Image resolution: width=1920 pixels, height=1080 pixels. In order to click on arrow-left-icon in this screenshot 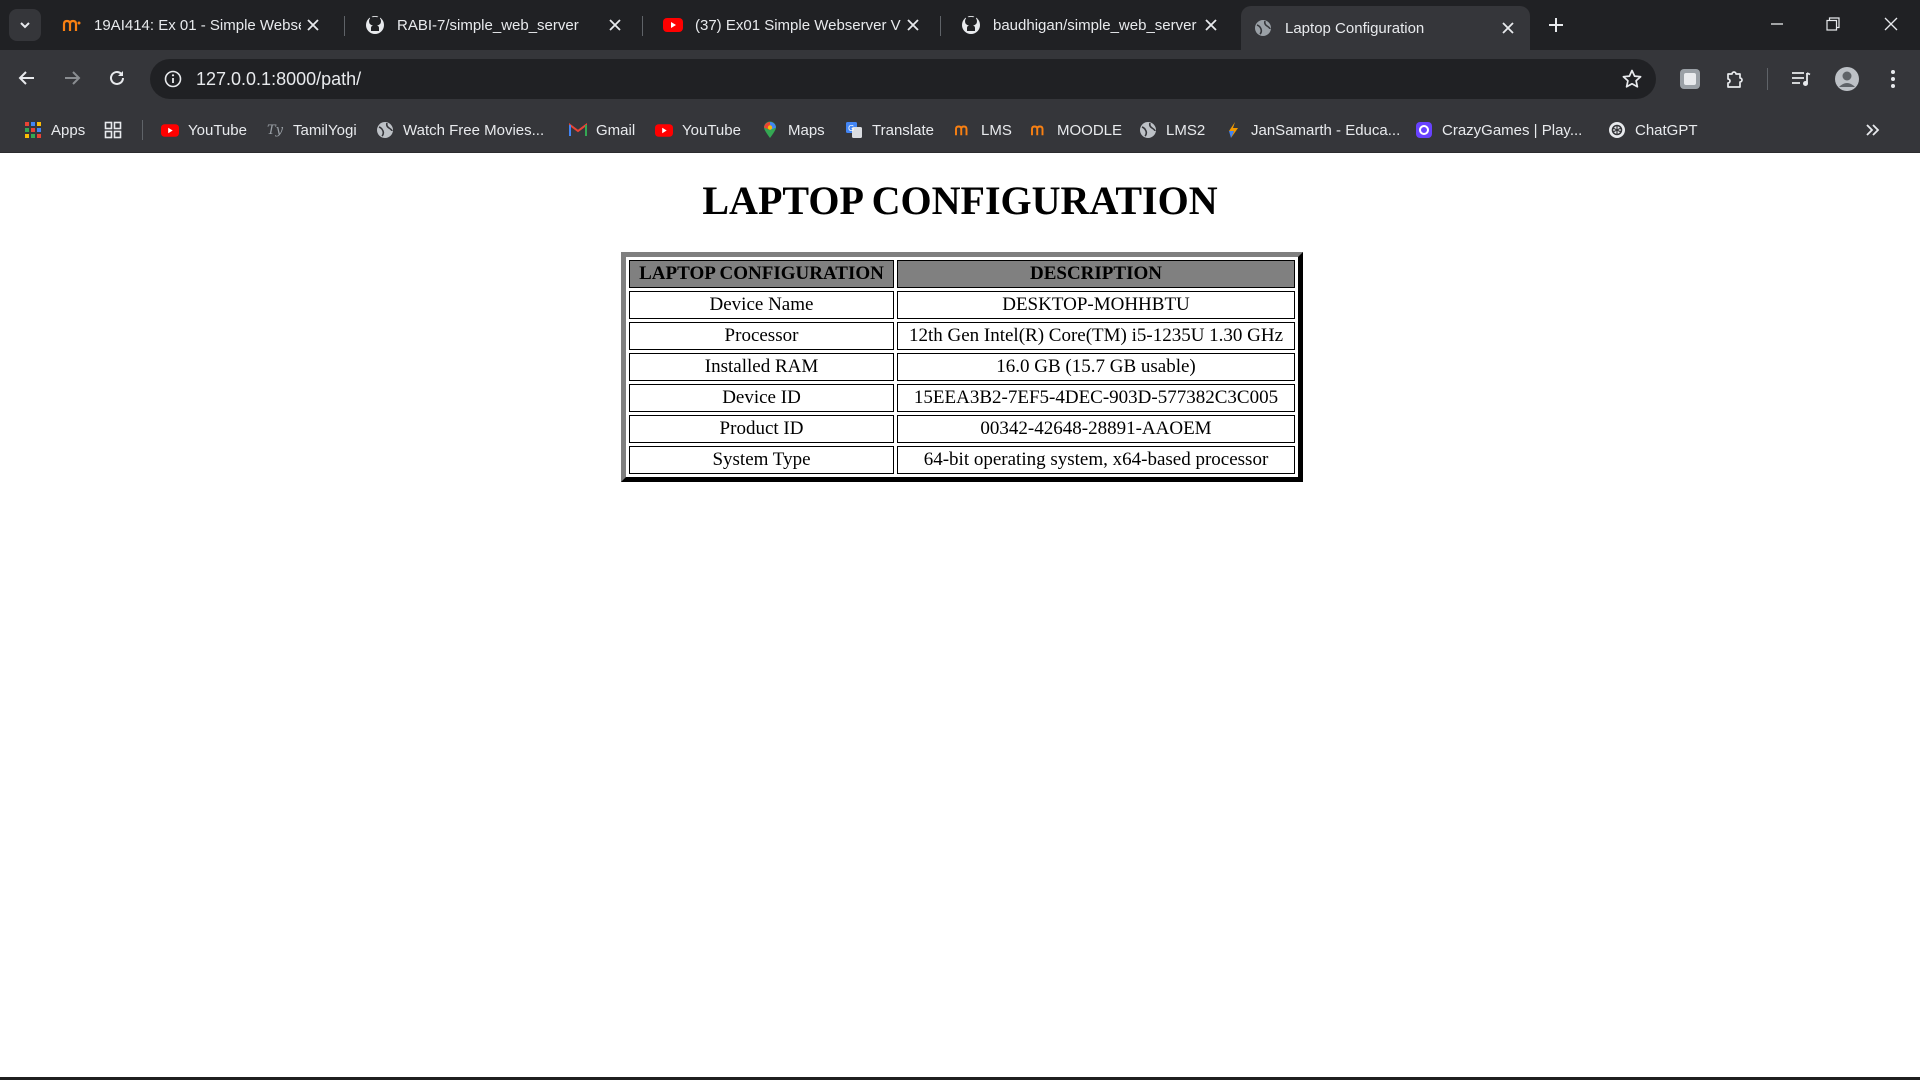, I will do `click(26, 78)`.